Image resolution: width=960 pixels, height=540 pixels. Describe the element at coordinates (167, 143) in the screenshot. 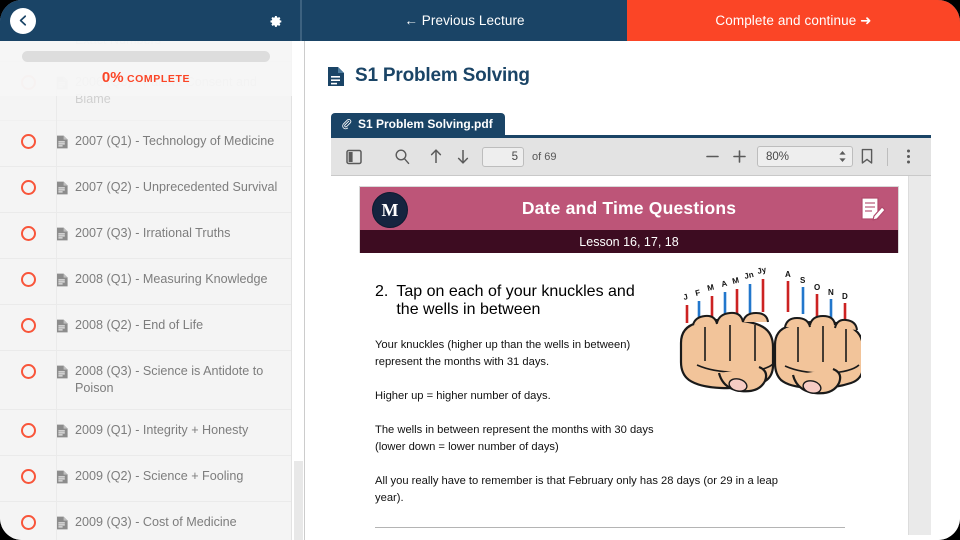

I see `lesson-body: 2007 (Q1) - Technology of Medicine` at that location.